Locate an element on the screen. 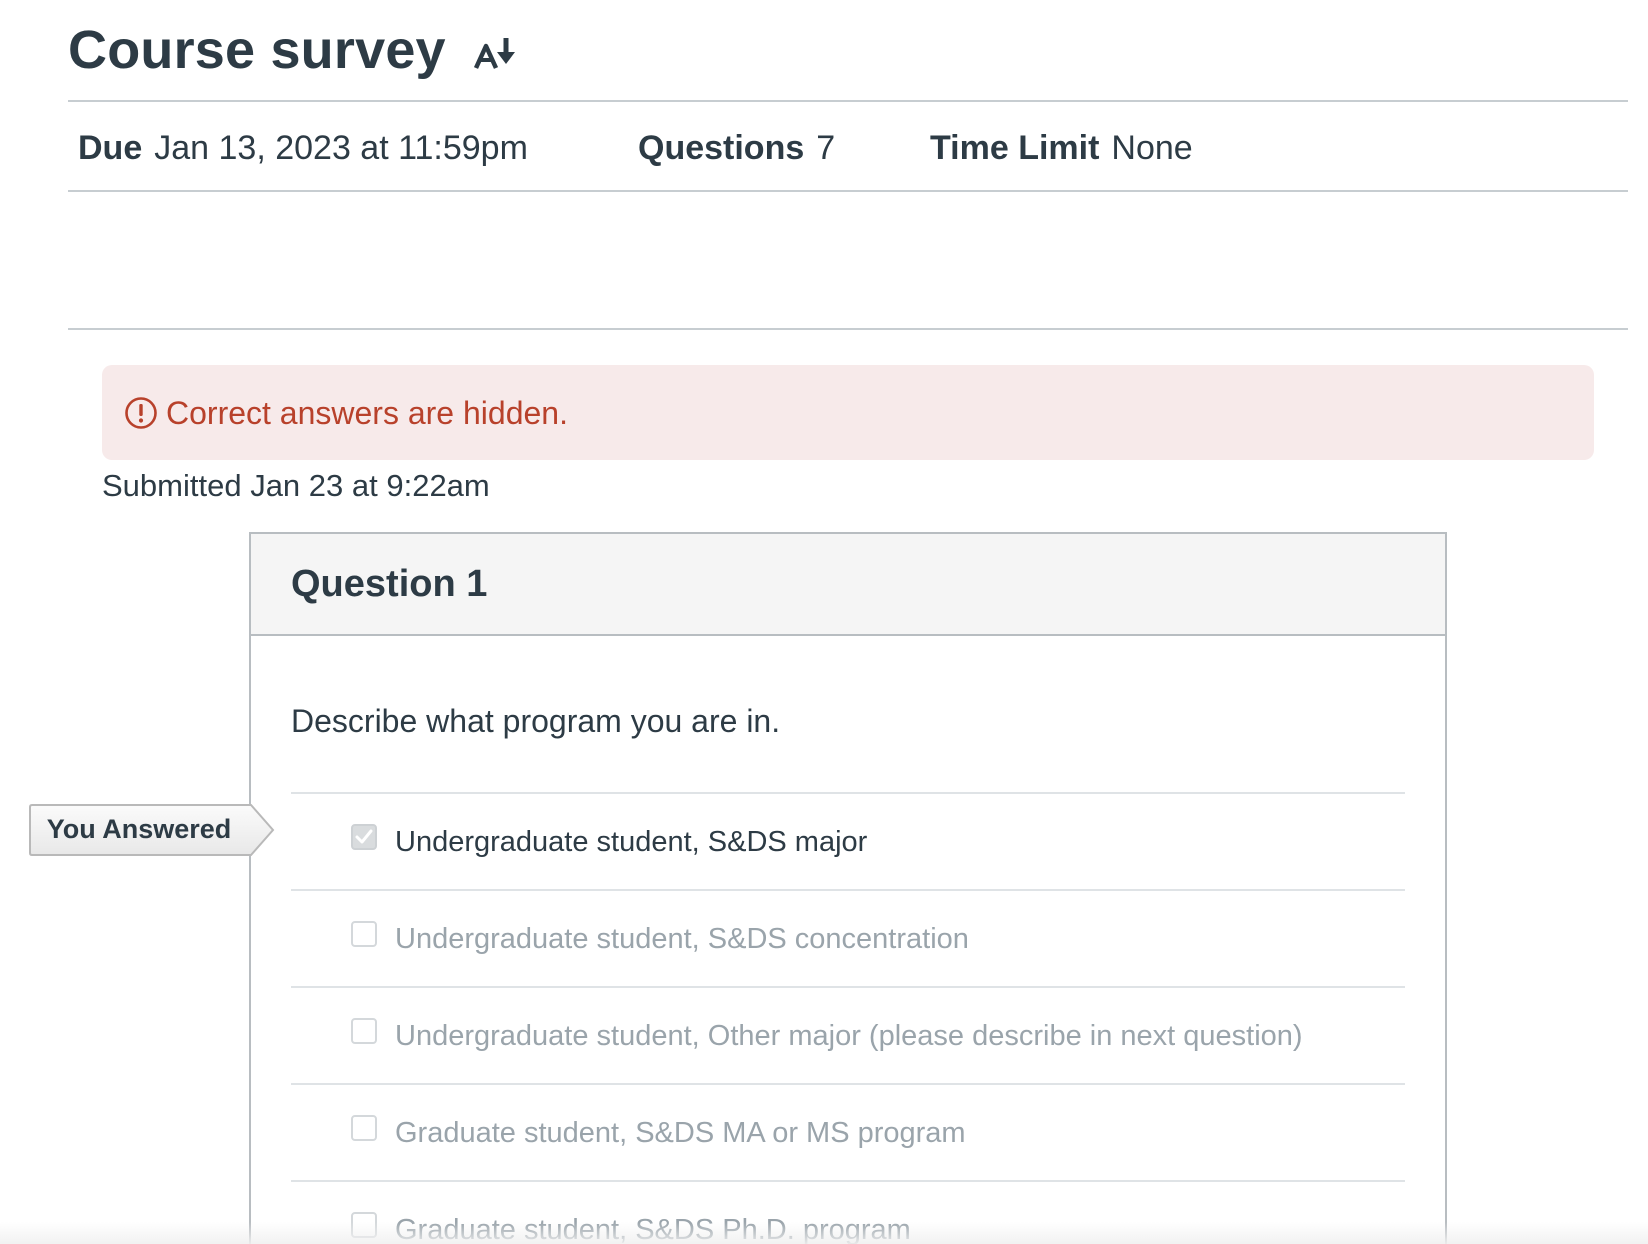 This screenshot has height=1244, width=1648. you-answered-label: You Answered is located at coordinates (139, 828).